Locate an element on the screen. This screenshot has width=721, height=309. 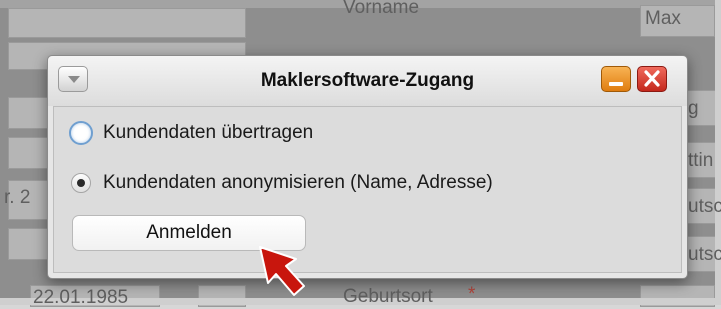
radio-transfer-data is located at coordinates (81, 133).